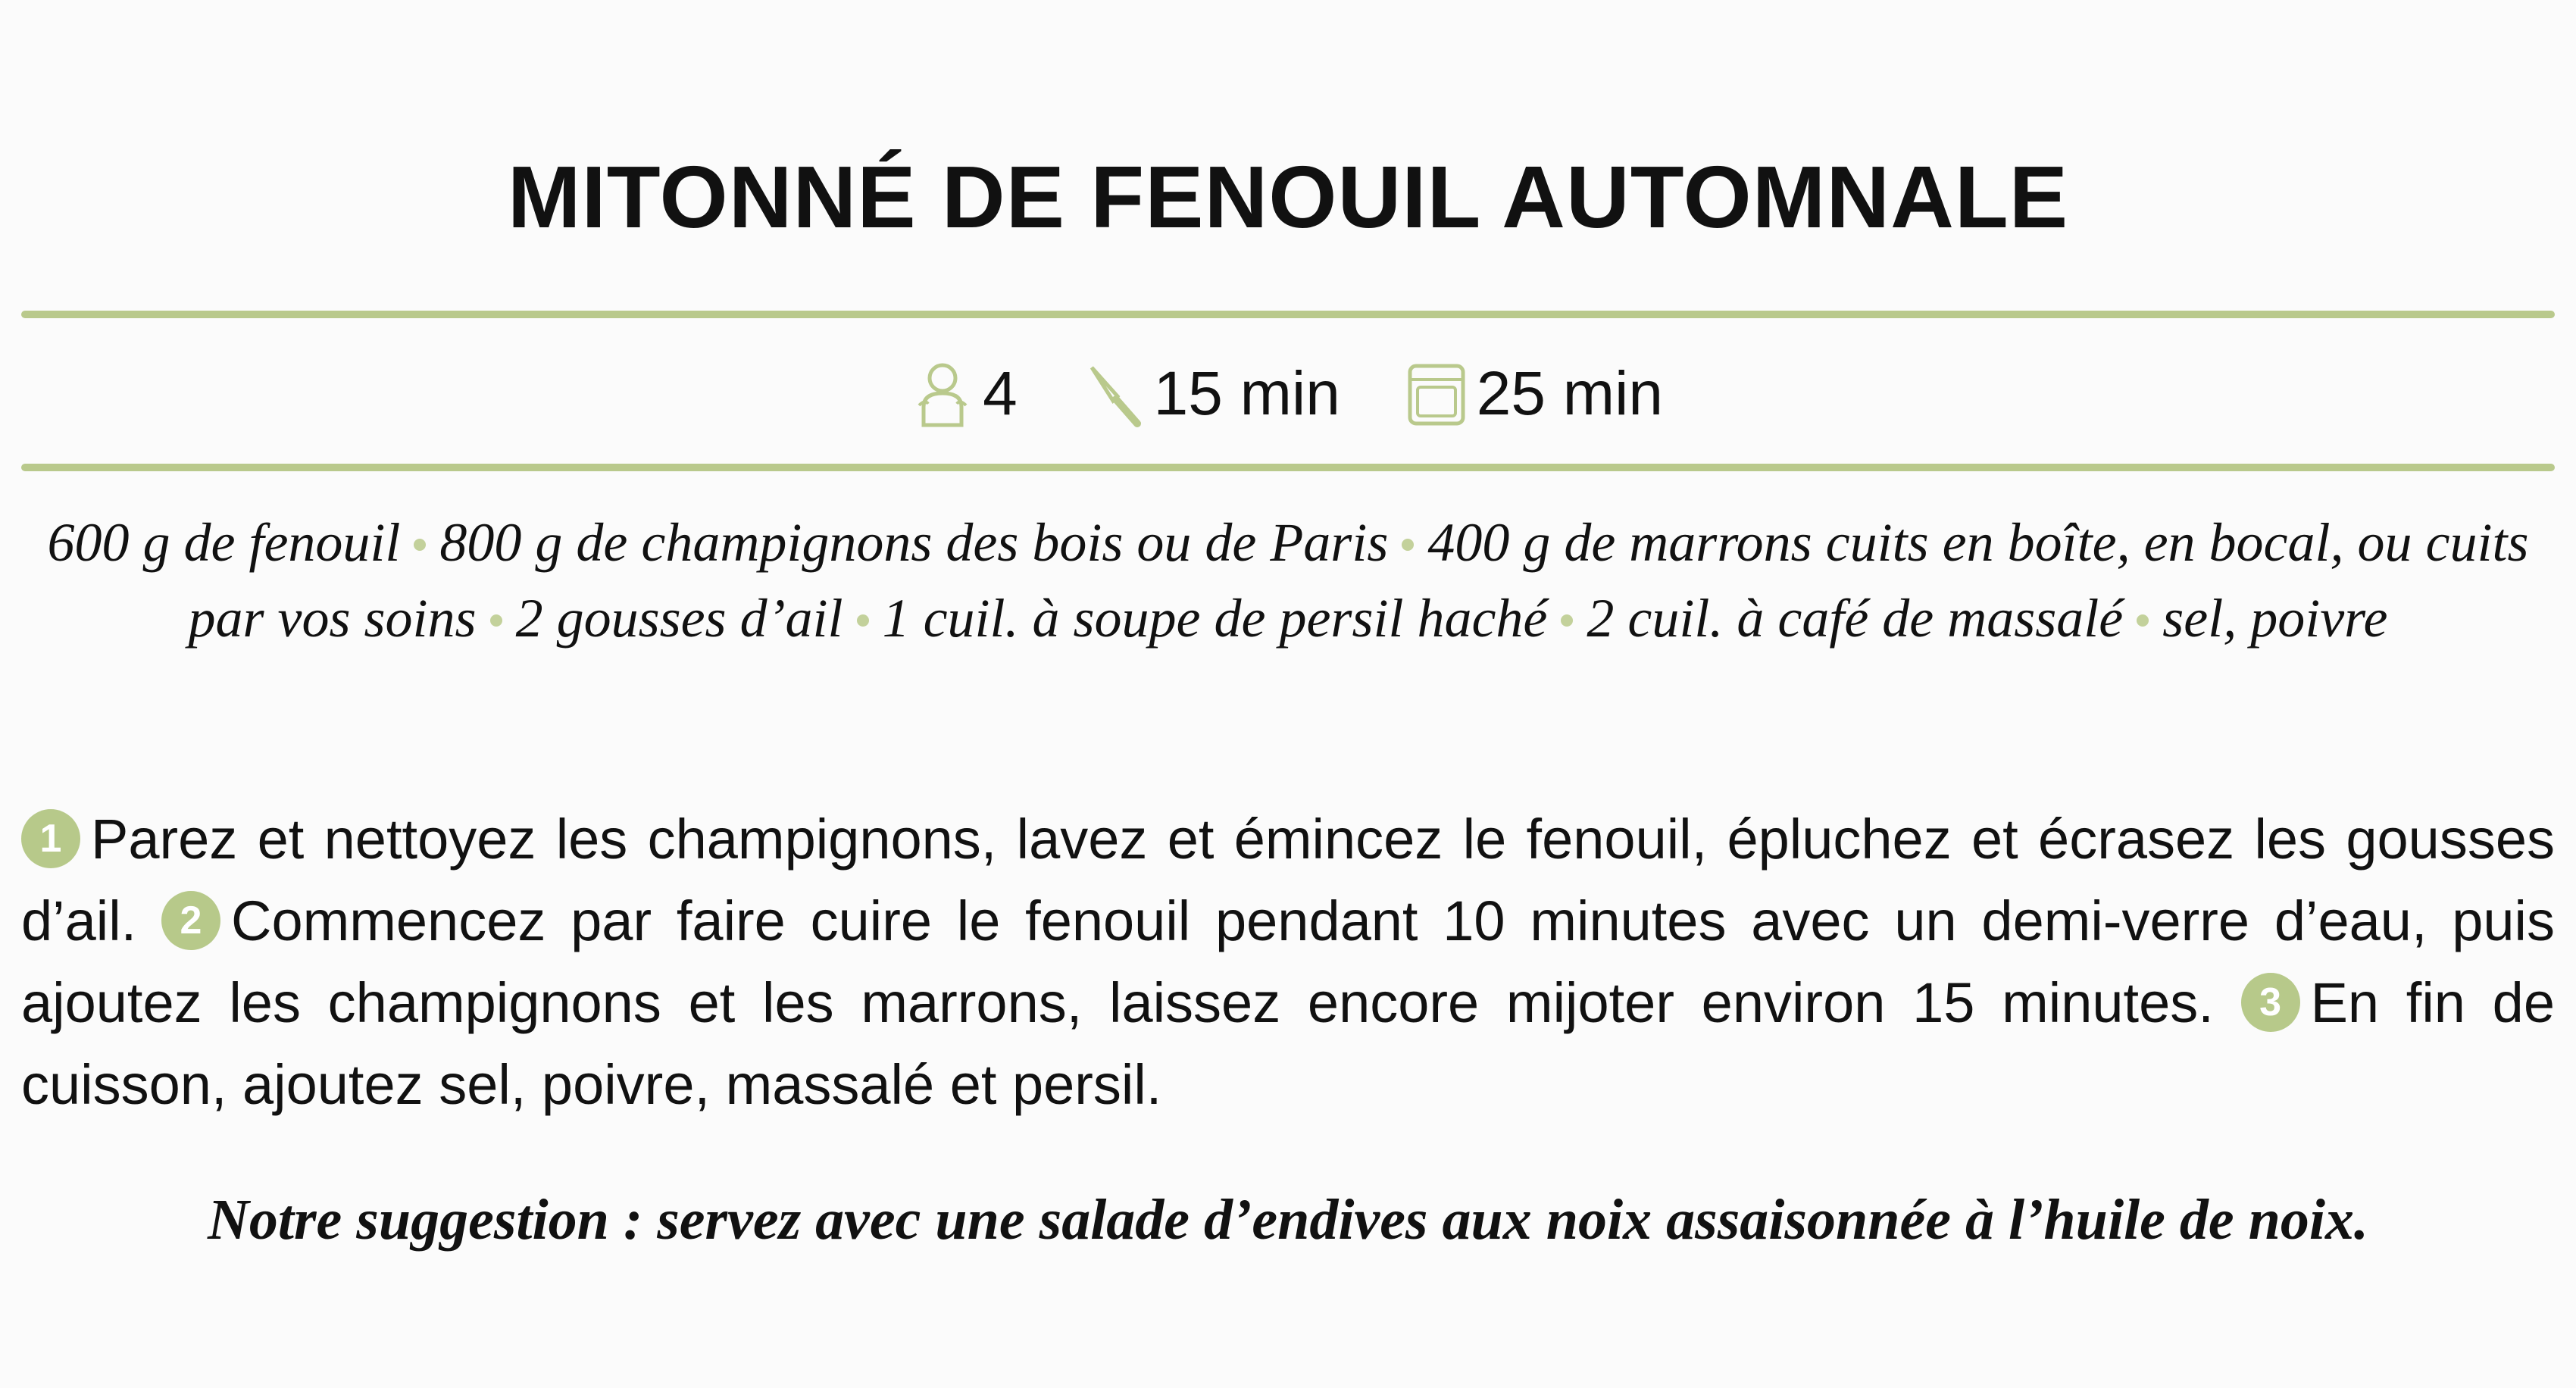 This screenshot has width=2576, height=1388. What do you see at coordinates (942, 394) in the screenshot?
I see `person-icon` at bounding box center [942, 394].